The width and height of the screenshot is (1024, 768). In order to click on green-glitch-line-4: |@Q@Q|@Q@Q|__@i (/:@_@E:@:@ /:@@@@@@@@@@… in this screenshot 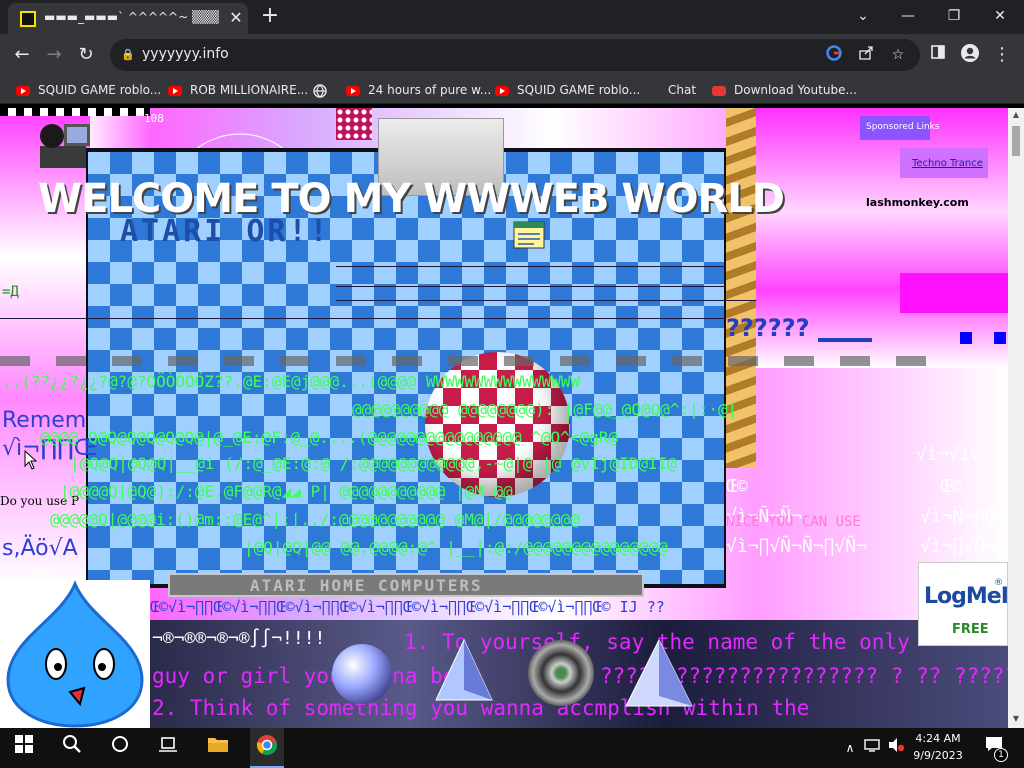, I will do `click(373, 463)`.